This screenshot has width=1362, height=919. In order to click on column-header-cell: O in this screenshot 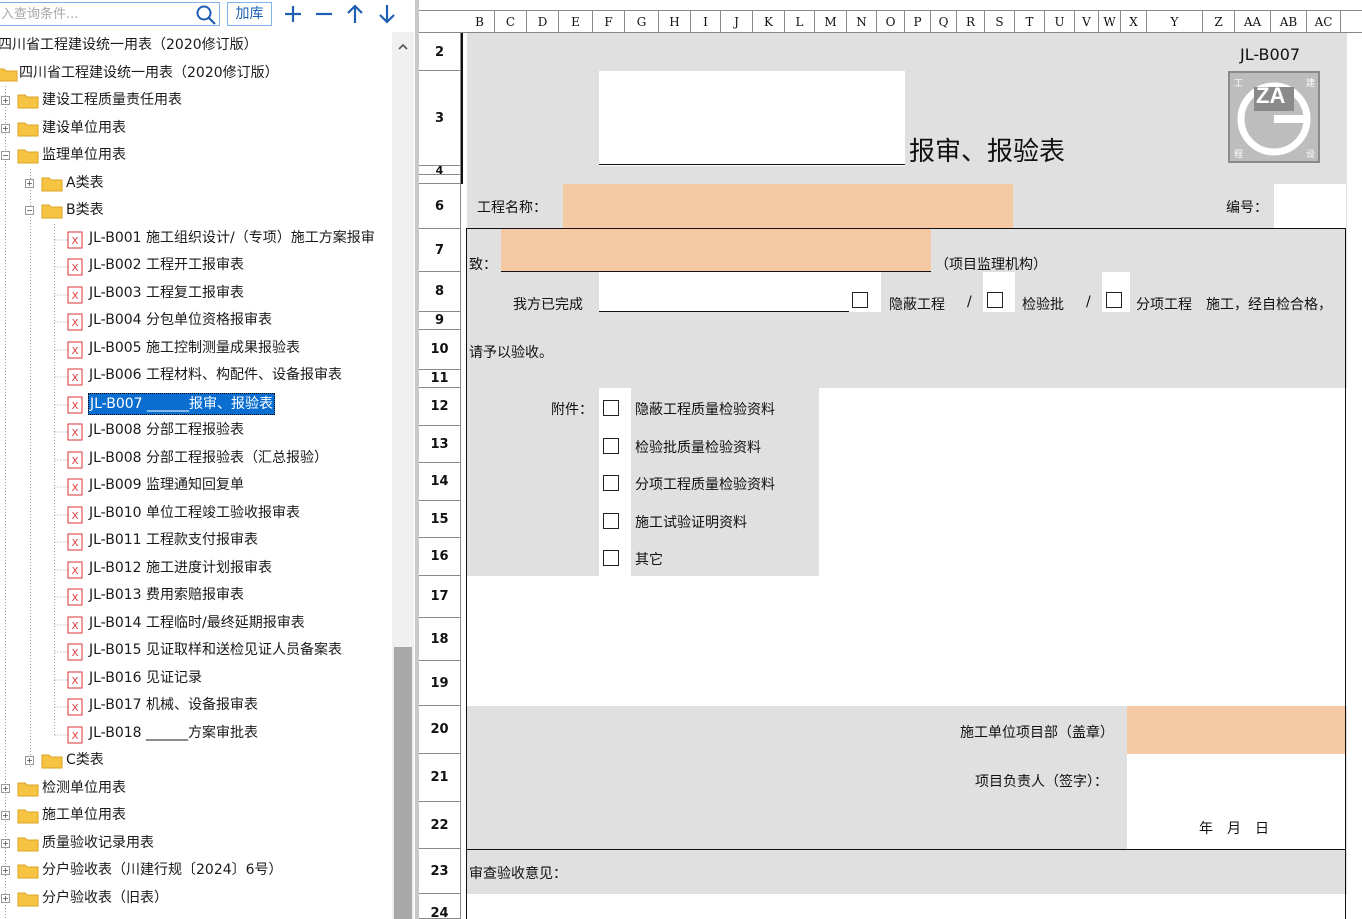, I will do `click(891, 22)`.